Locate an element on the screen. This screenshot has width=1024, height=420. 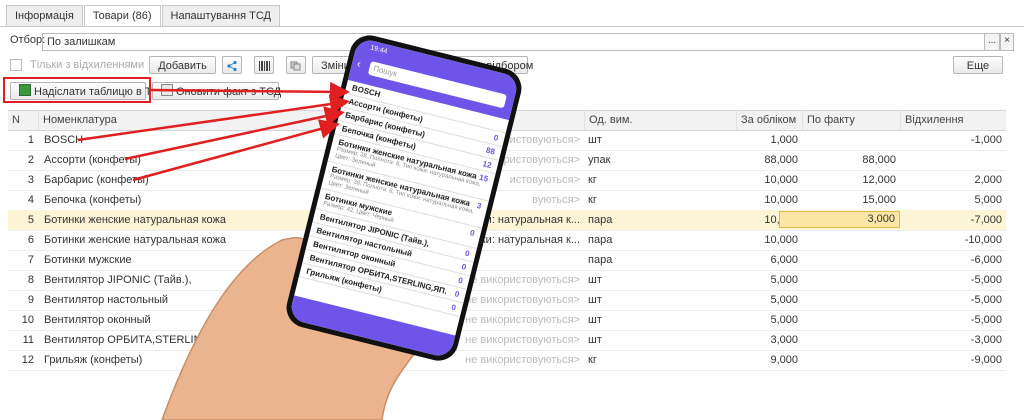
tab-tsd-settings: Напаштування ТСД is located at coordinates (221, 15).